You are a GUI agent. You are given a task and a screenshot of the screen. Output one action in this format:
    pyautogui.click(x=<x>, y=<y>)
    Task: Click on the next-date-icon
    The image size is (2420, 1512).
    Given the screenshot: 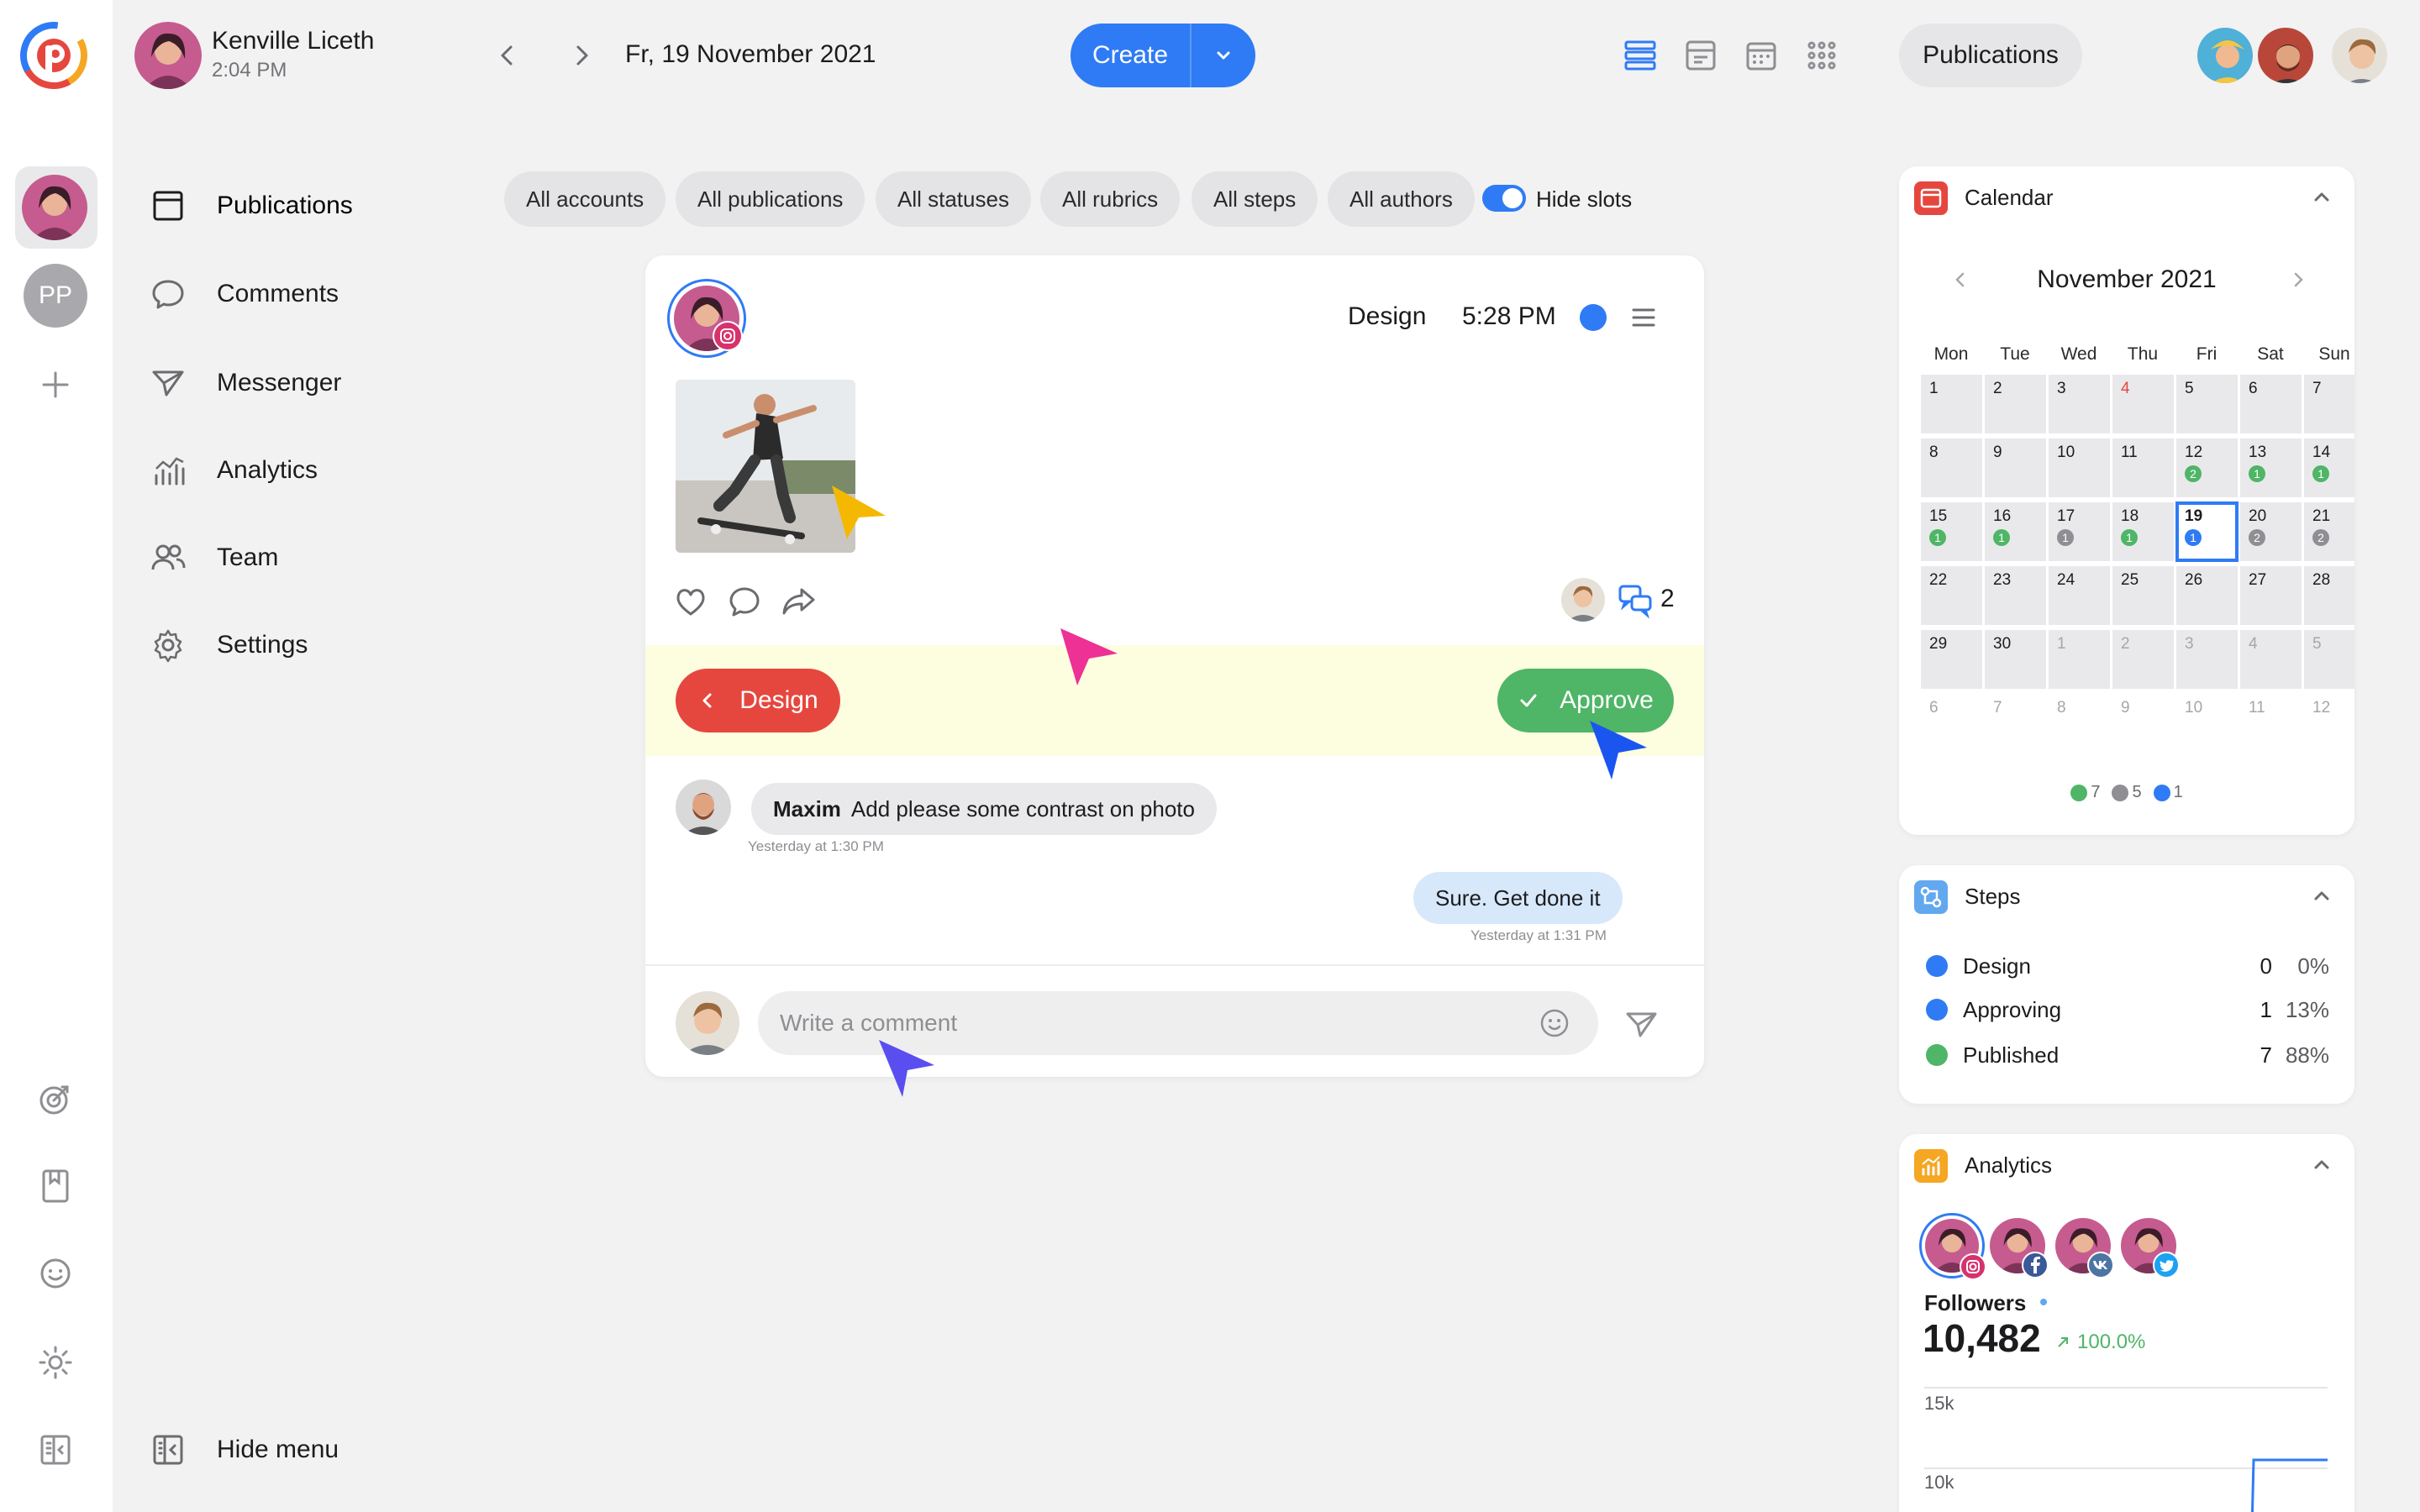 What is the action you would take?
    pyautogui.click(x=582, y=55)
    